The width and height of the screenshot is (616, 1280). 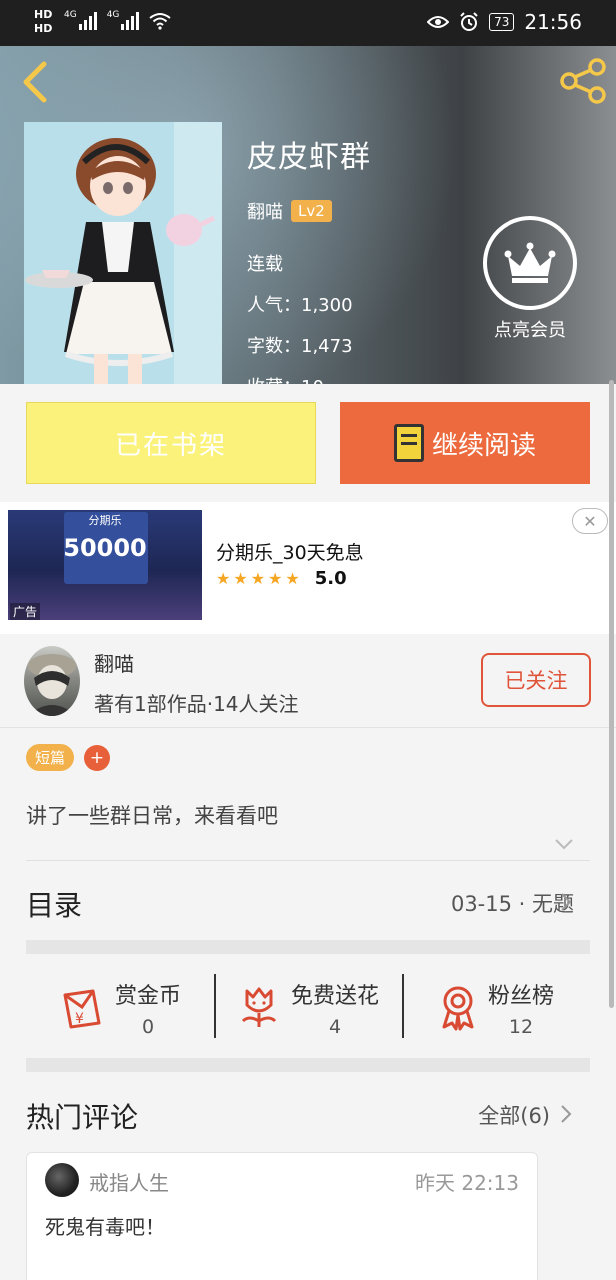 I want to click on author-section: 翻喵 著有1部作品·14人关注 已关注, so click(x=308, y=681).